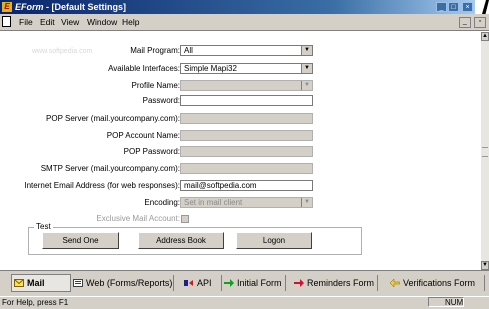 The height and width of the screenshot is (309, 489). What do you see at coordinates (138, 218) in the screenshot?
I see `exclusive-mail-label: Exclusive Mail Account:` at bounding box center [138, 218].